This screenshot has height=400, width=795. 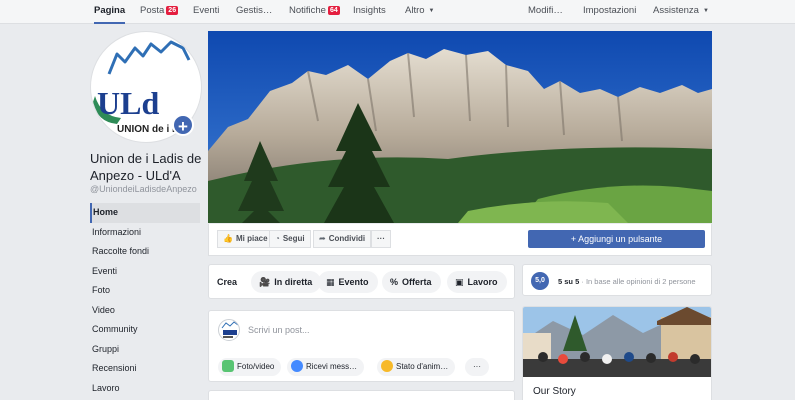 What do you see at coordinates (277, 238) in the screenshot?
I see `rss-icon: ◔` at bounding box center [277, 238].